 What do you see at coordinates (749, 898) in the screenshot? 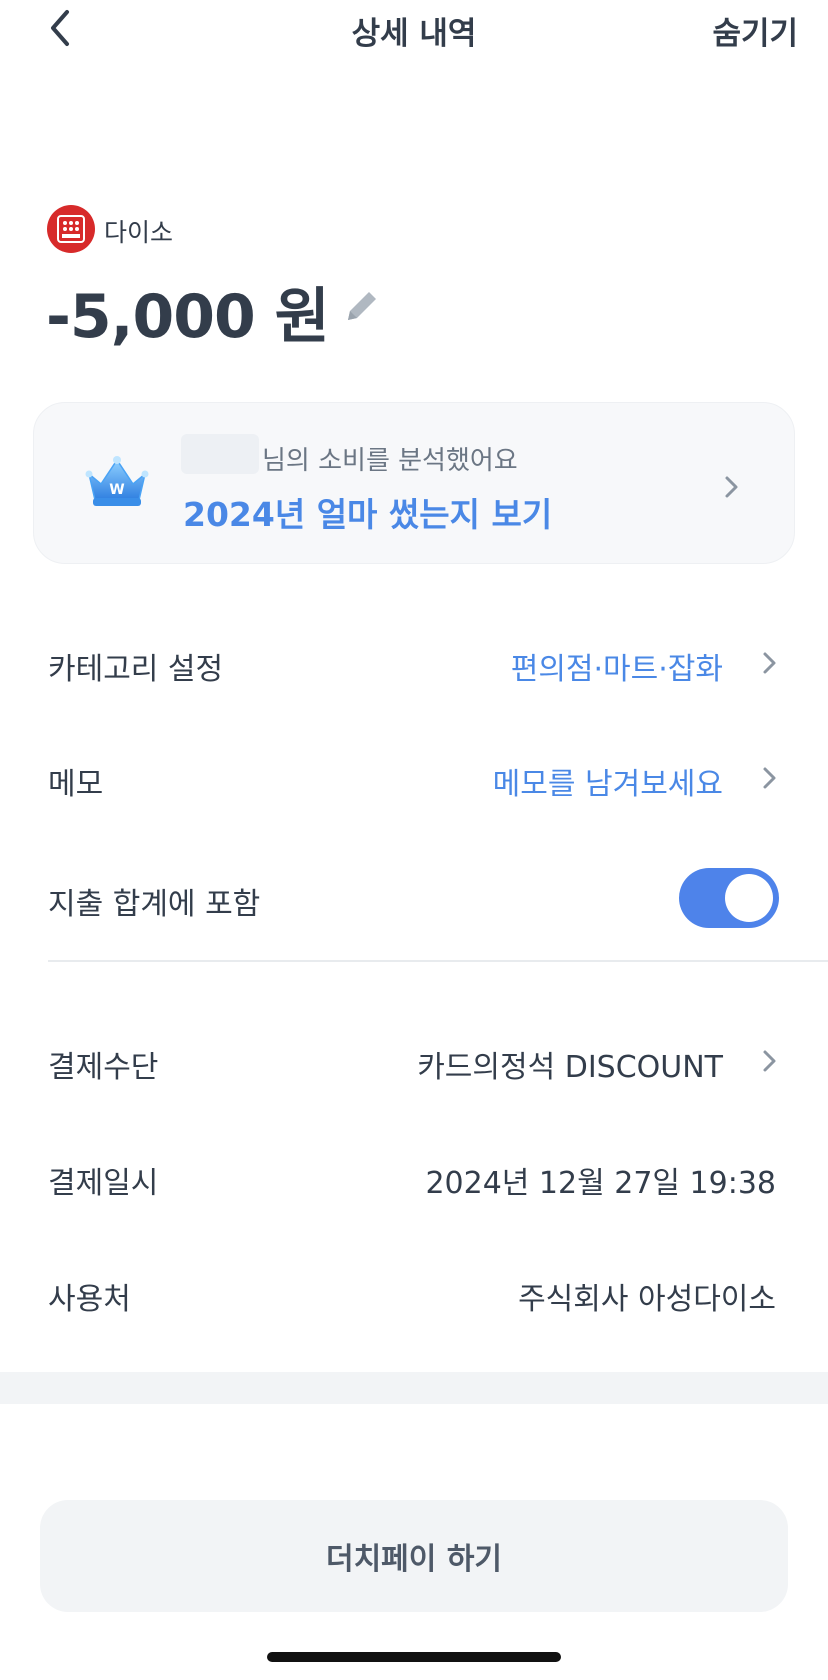
I see `toggle-knob` at bounding box center [749, 898].